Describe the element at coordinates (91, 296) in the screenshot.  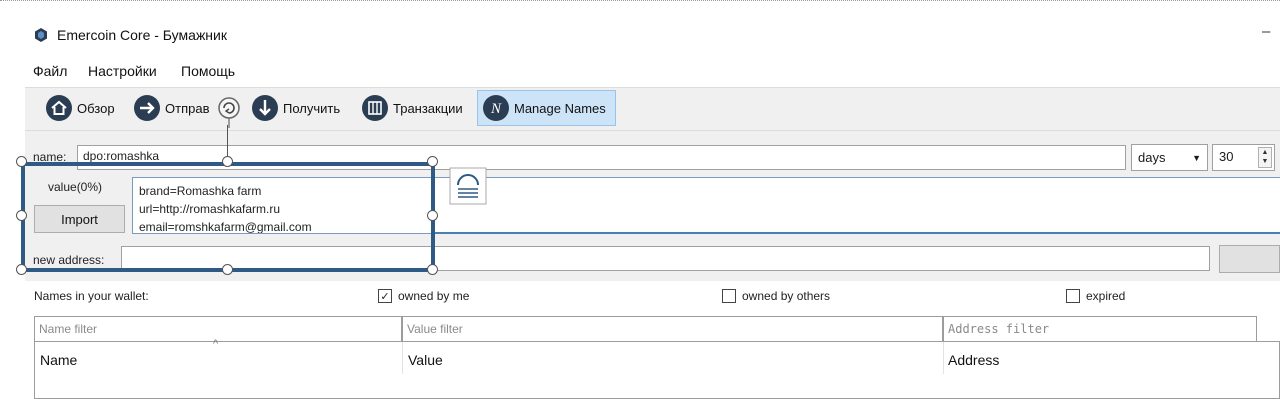
I see `names-in-wallet-label: Names in your wallet:` at that location.